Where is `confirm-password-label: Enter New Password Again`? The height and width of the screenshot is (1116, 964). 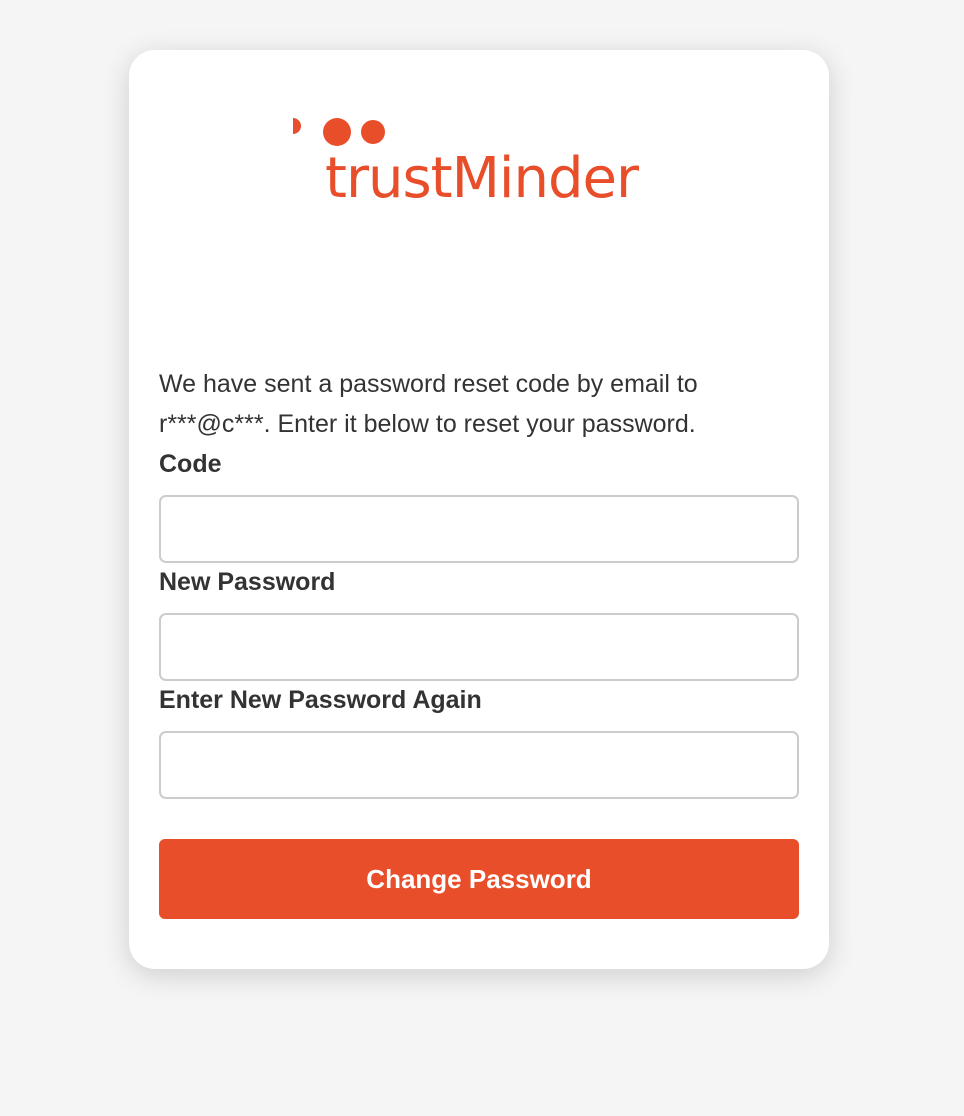 confirm-password-label: Enter New Password Again is located at coordinates (320, 700).